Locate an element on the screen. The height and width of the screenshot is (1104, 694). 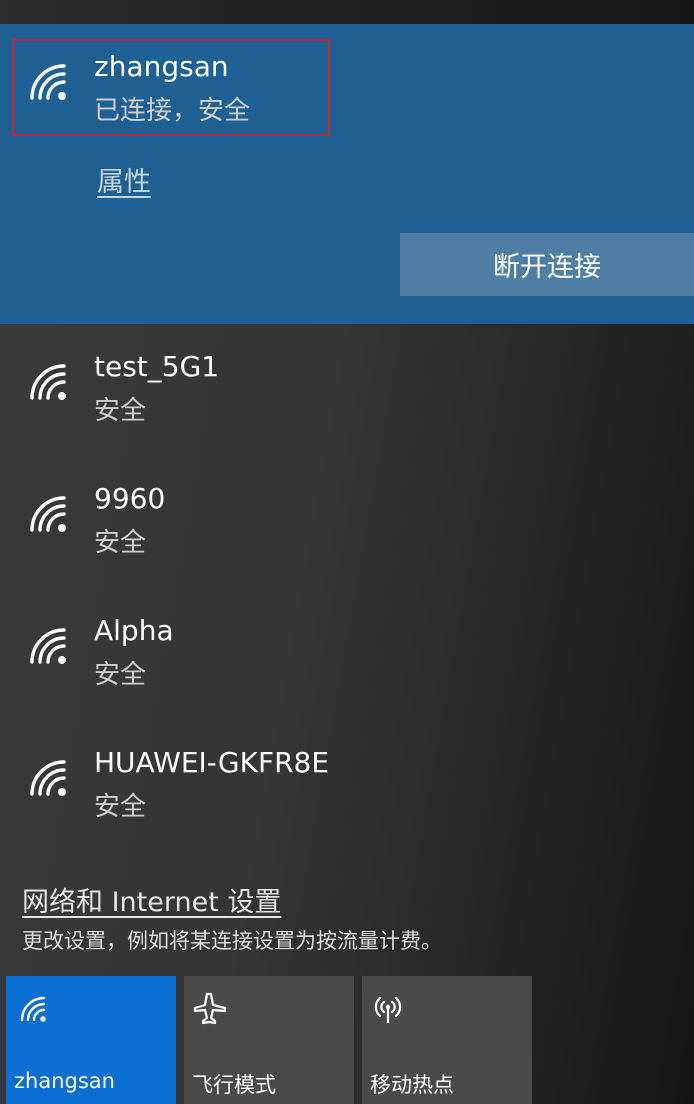
network-item: Alpha 安全 is located at coordinates (347, 661).